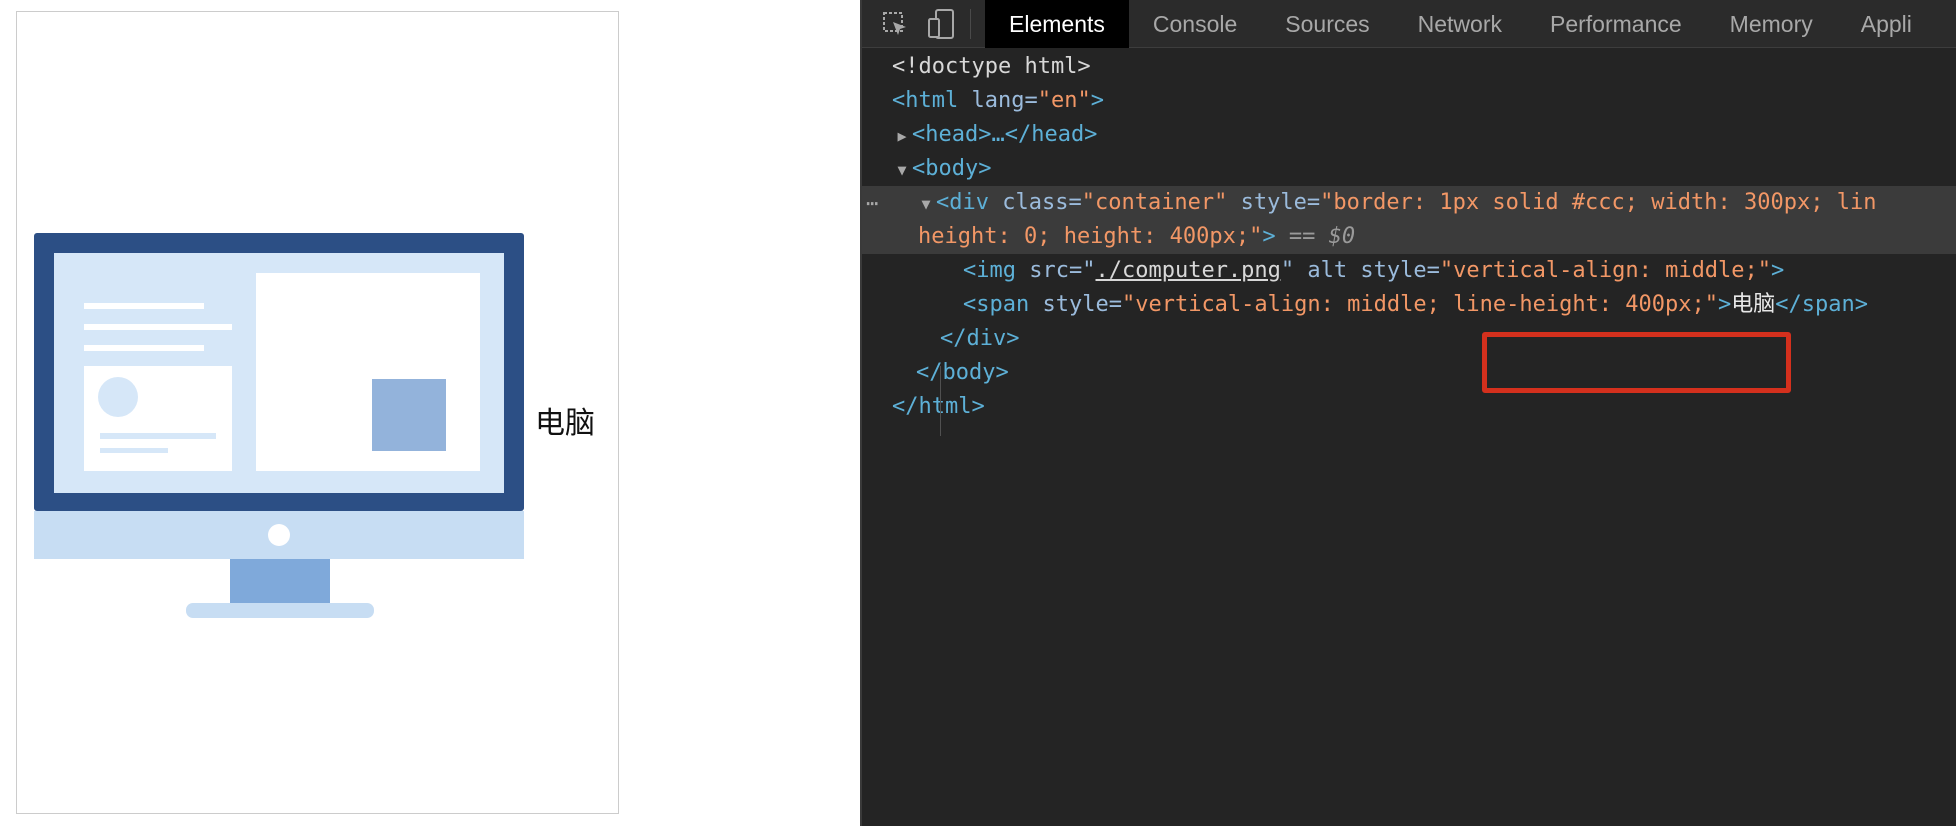 The height and width of the screenshot is (826, 1956). I want to click on img-style-value: "vertical-align: middle;", so click(1605, 270).